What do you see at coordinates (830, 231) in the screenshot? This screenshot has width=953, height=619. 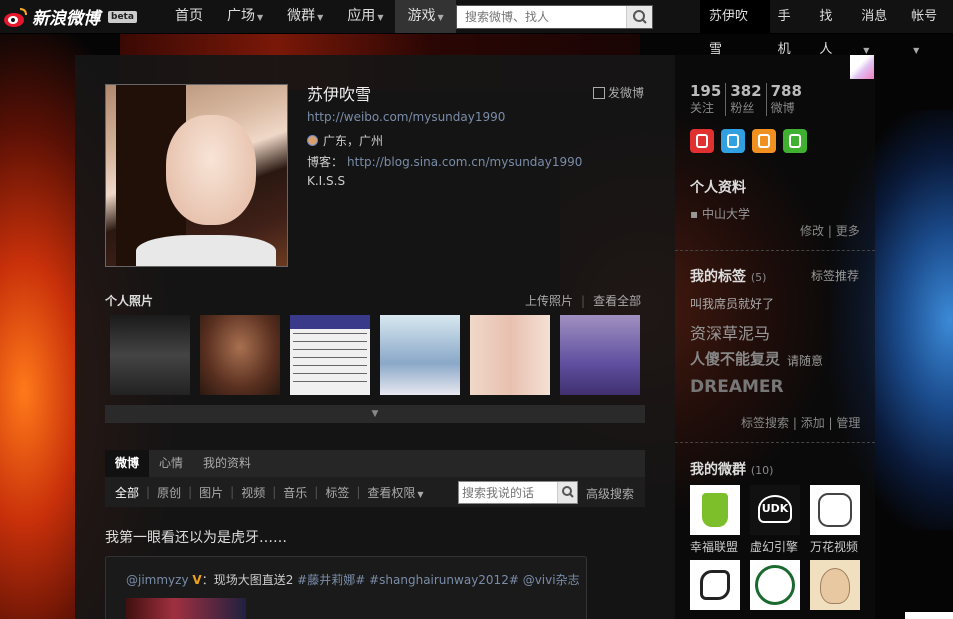 I see `profile-actions: 修改 | 更多` at bounding box center [830, 231].